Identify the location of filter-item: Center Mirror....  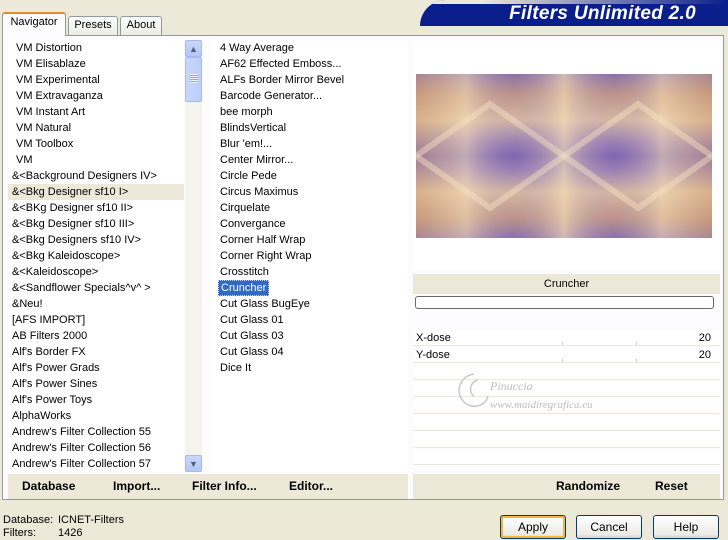
(253, 160).